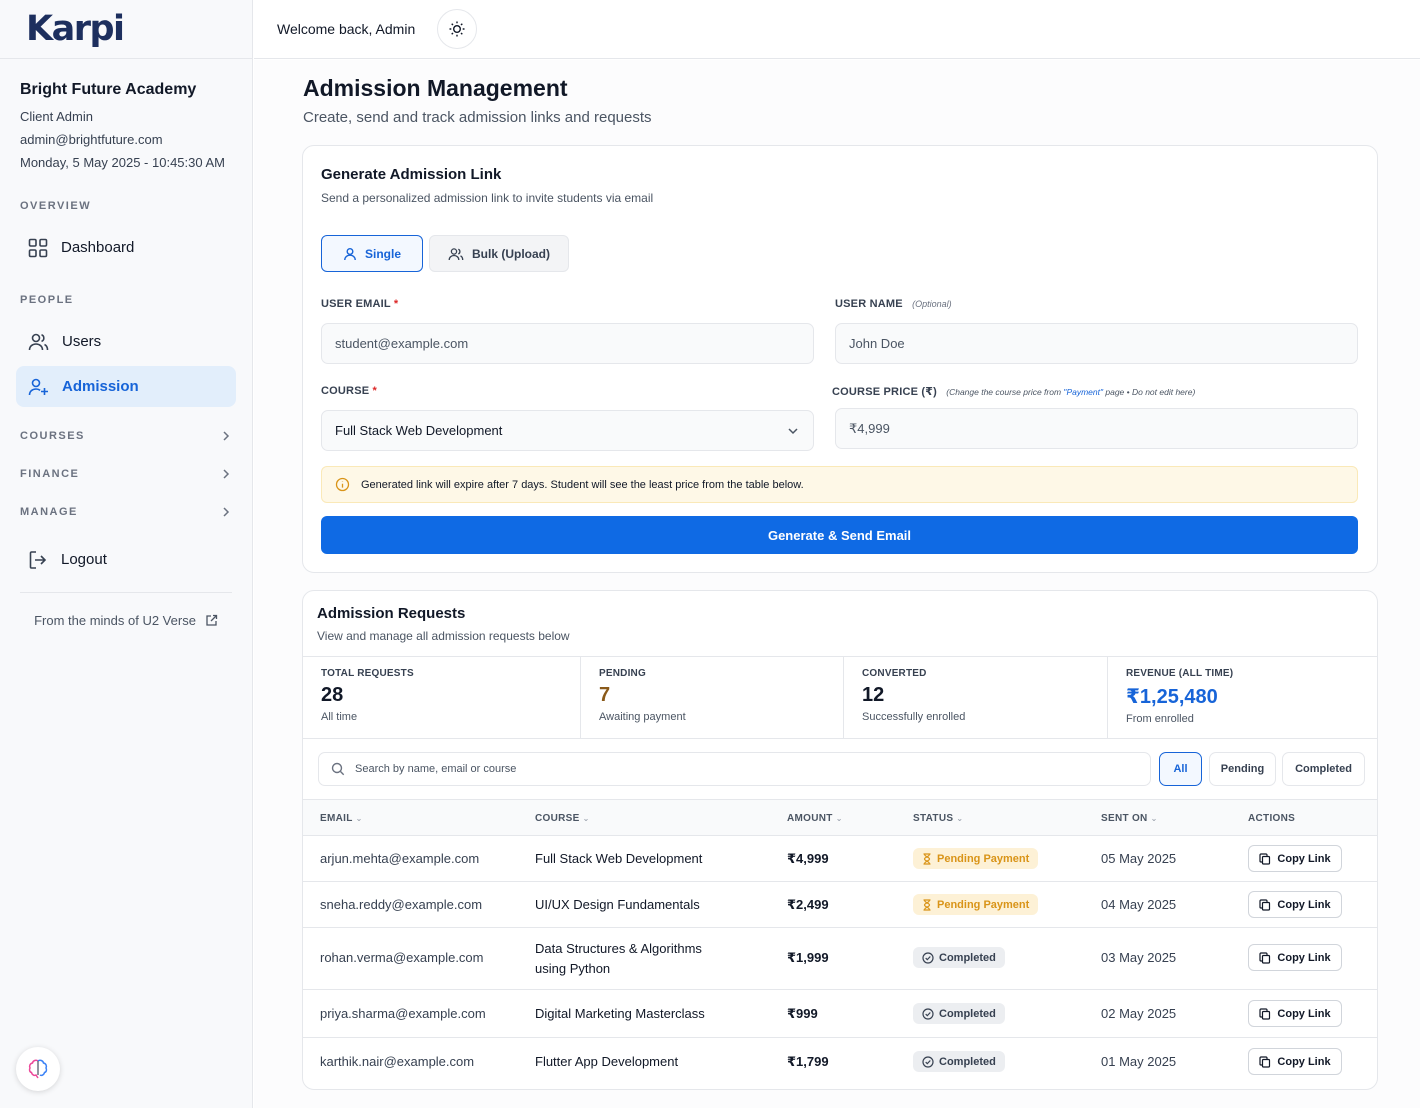  What do you see at coordinates (567, 430) in the screenshot?
I see `course-select: Full Stack Web Development` at bounding box center [567, 430].